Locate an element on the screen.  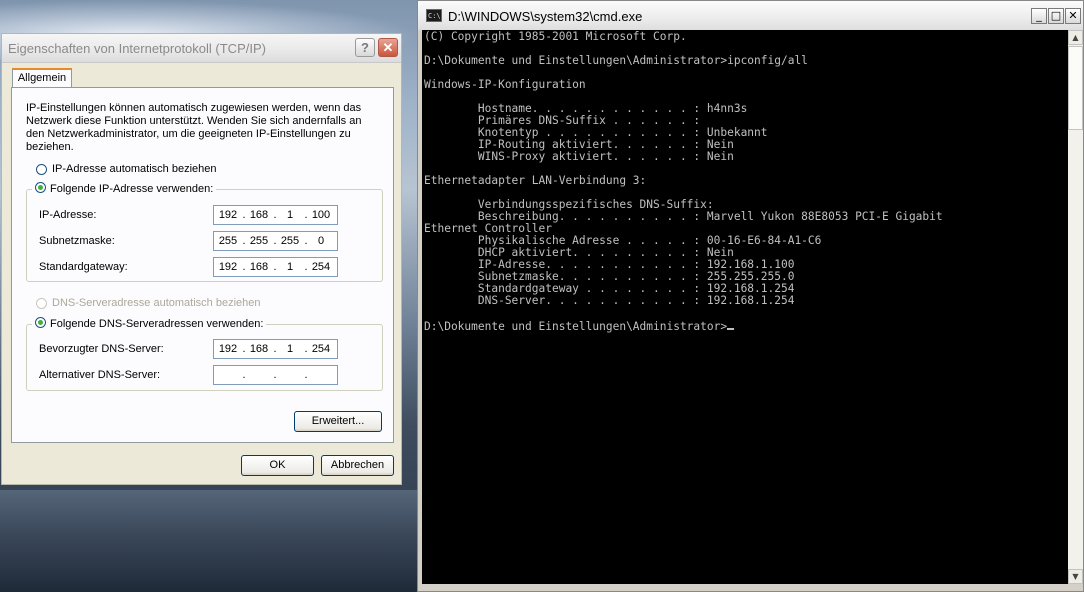
cmd-titlebar: C:\ D:\WINDOWS\system32\cmd.exe _ □ ✕ is located at coordinates (750, 15).